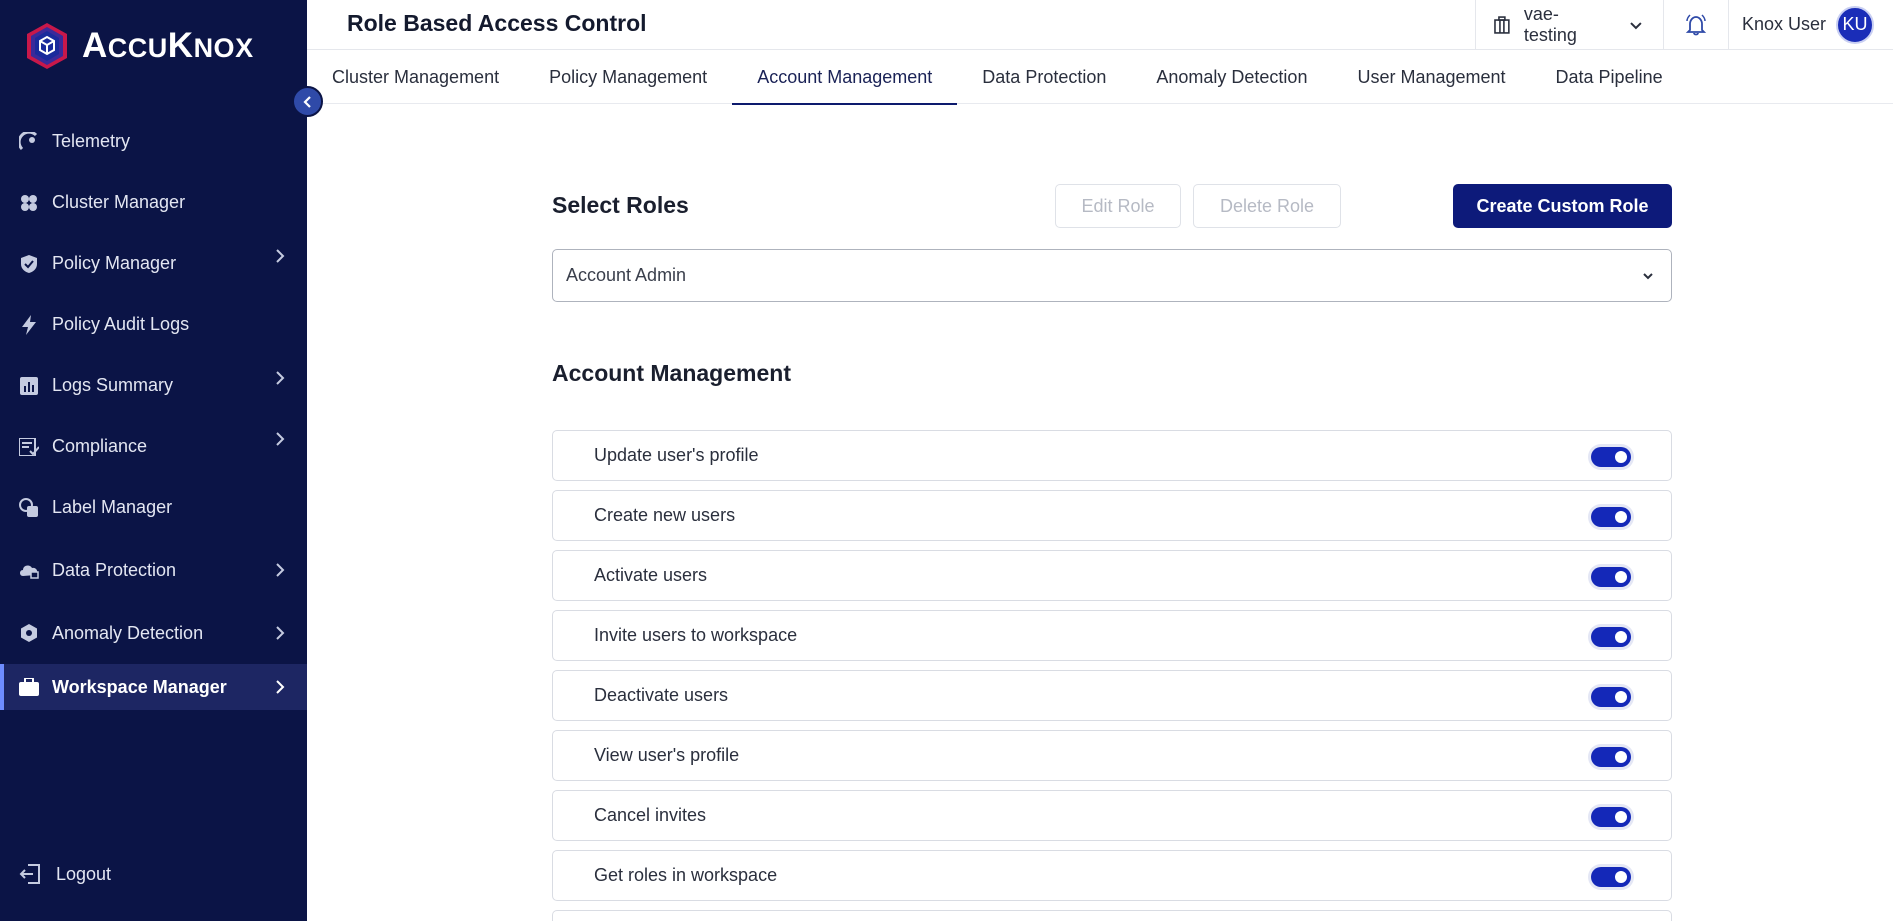  I want to click on permission-row: Cancel invites, so click(1112, 815).